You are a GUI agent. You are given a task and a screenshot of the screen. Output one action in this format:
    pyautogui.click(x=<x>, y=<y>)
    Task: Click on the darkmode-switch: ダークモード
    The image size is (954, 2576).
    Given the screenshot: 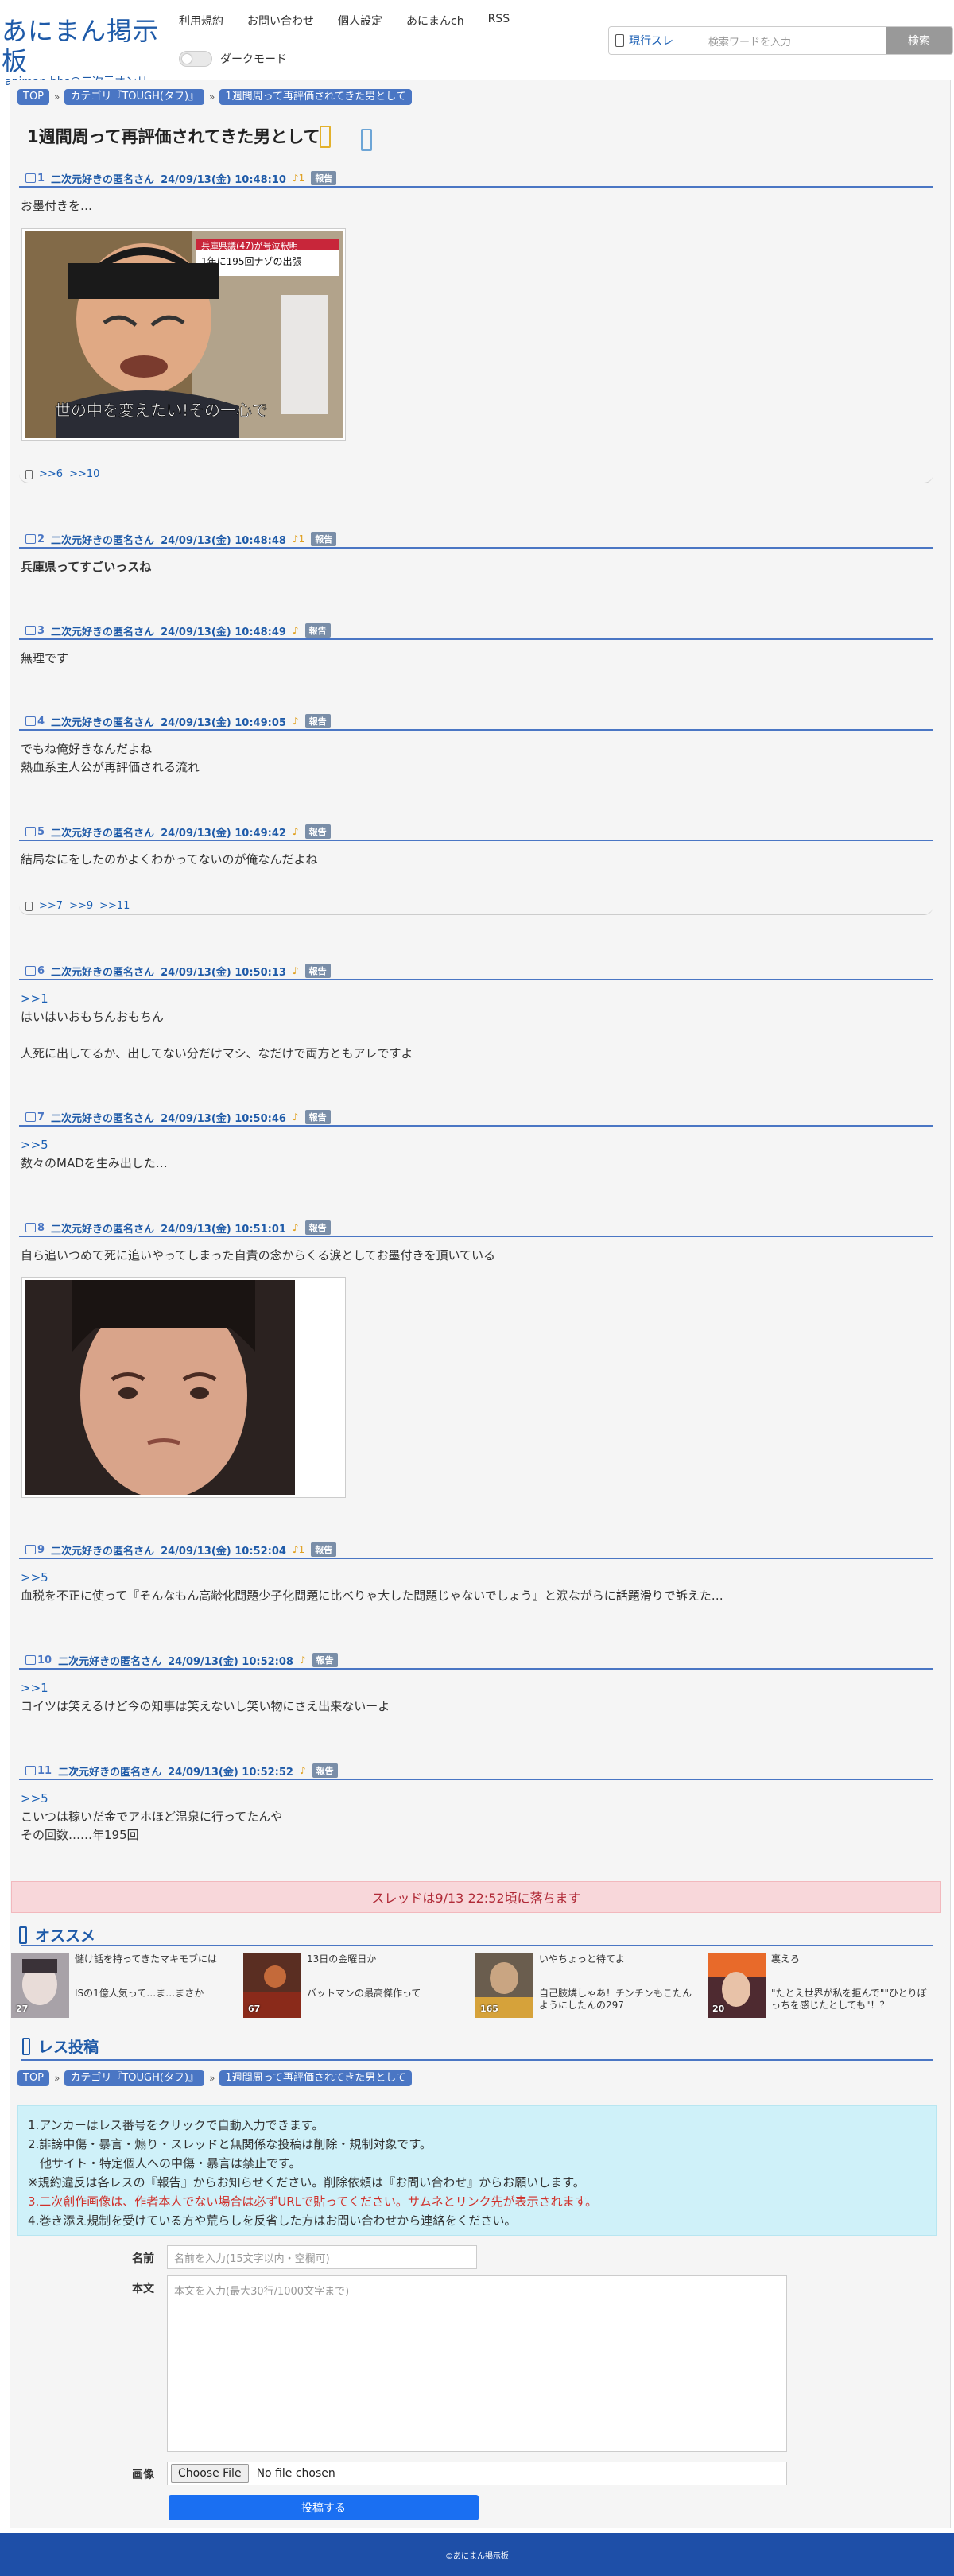 What is the action you would take?
    pyautogui.click(x=233, y=59)
    